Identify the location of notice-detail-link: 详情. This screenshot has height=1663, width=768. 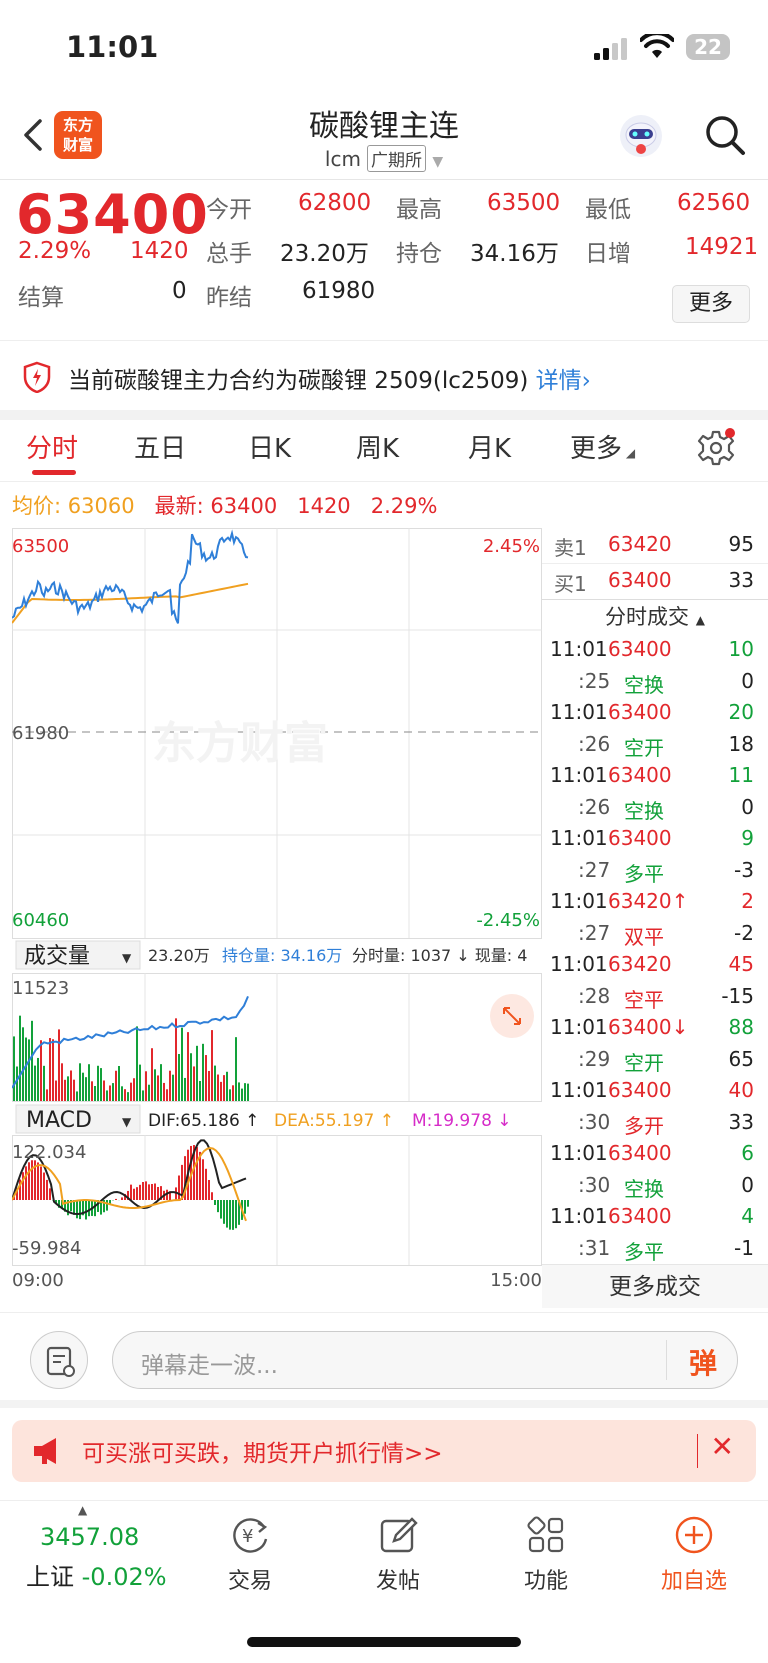
(559, 381).